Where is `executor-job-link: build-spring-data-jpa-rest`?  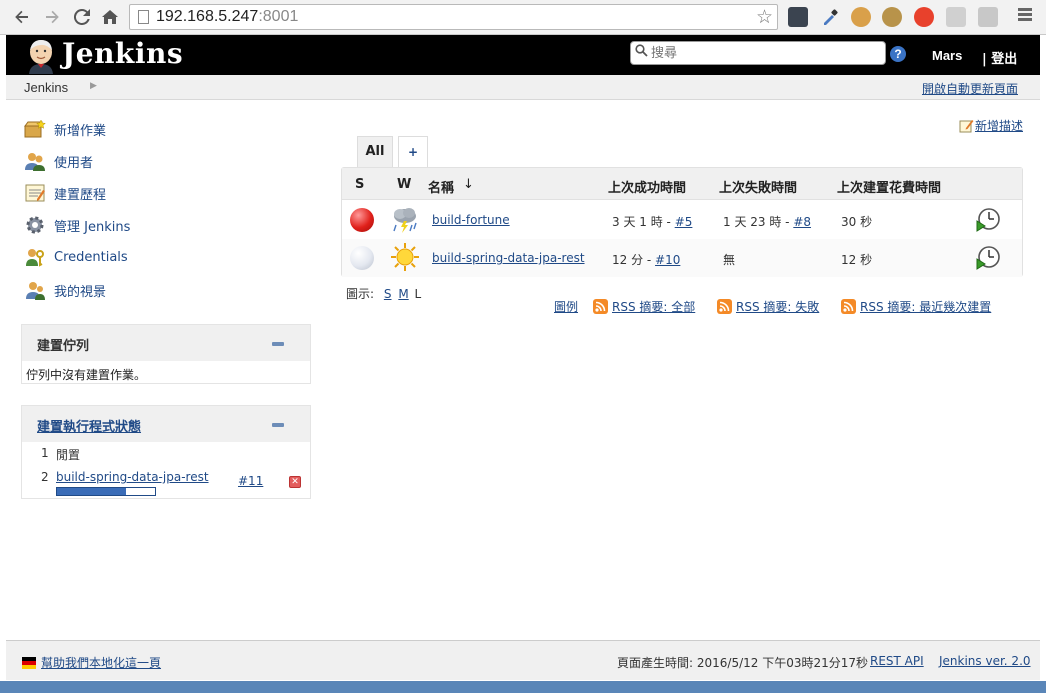 executor-job-link: build-spring-data-jpa-rest is located at coordinates (132, 477).